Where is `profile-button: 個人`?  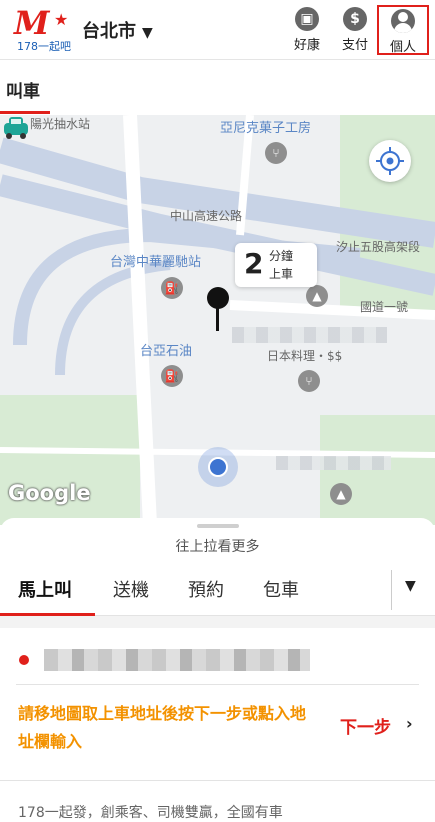 profile-button: 個人 is located at coordinates (403, 30).